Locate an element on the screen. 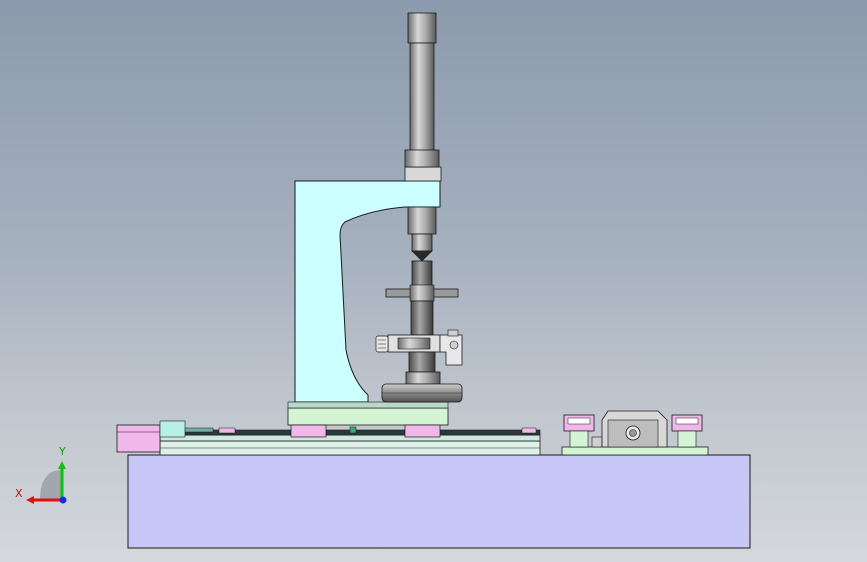 This screenshot has width=867, height=562. x-axis-arrowhead is located at coordinates (30, 500).